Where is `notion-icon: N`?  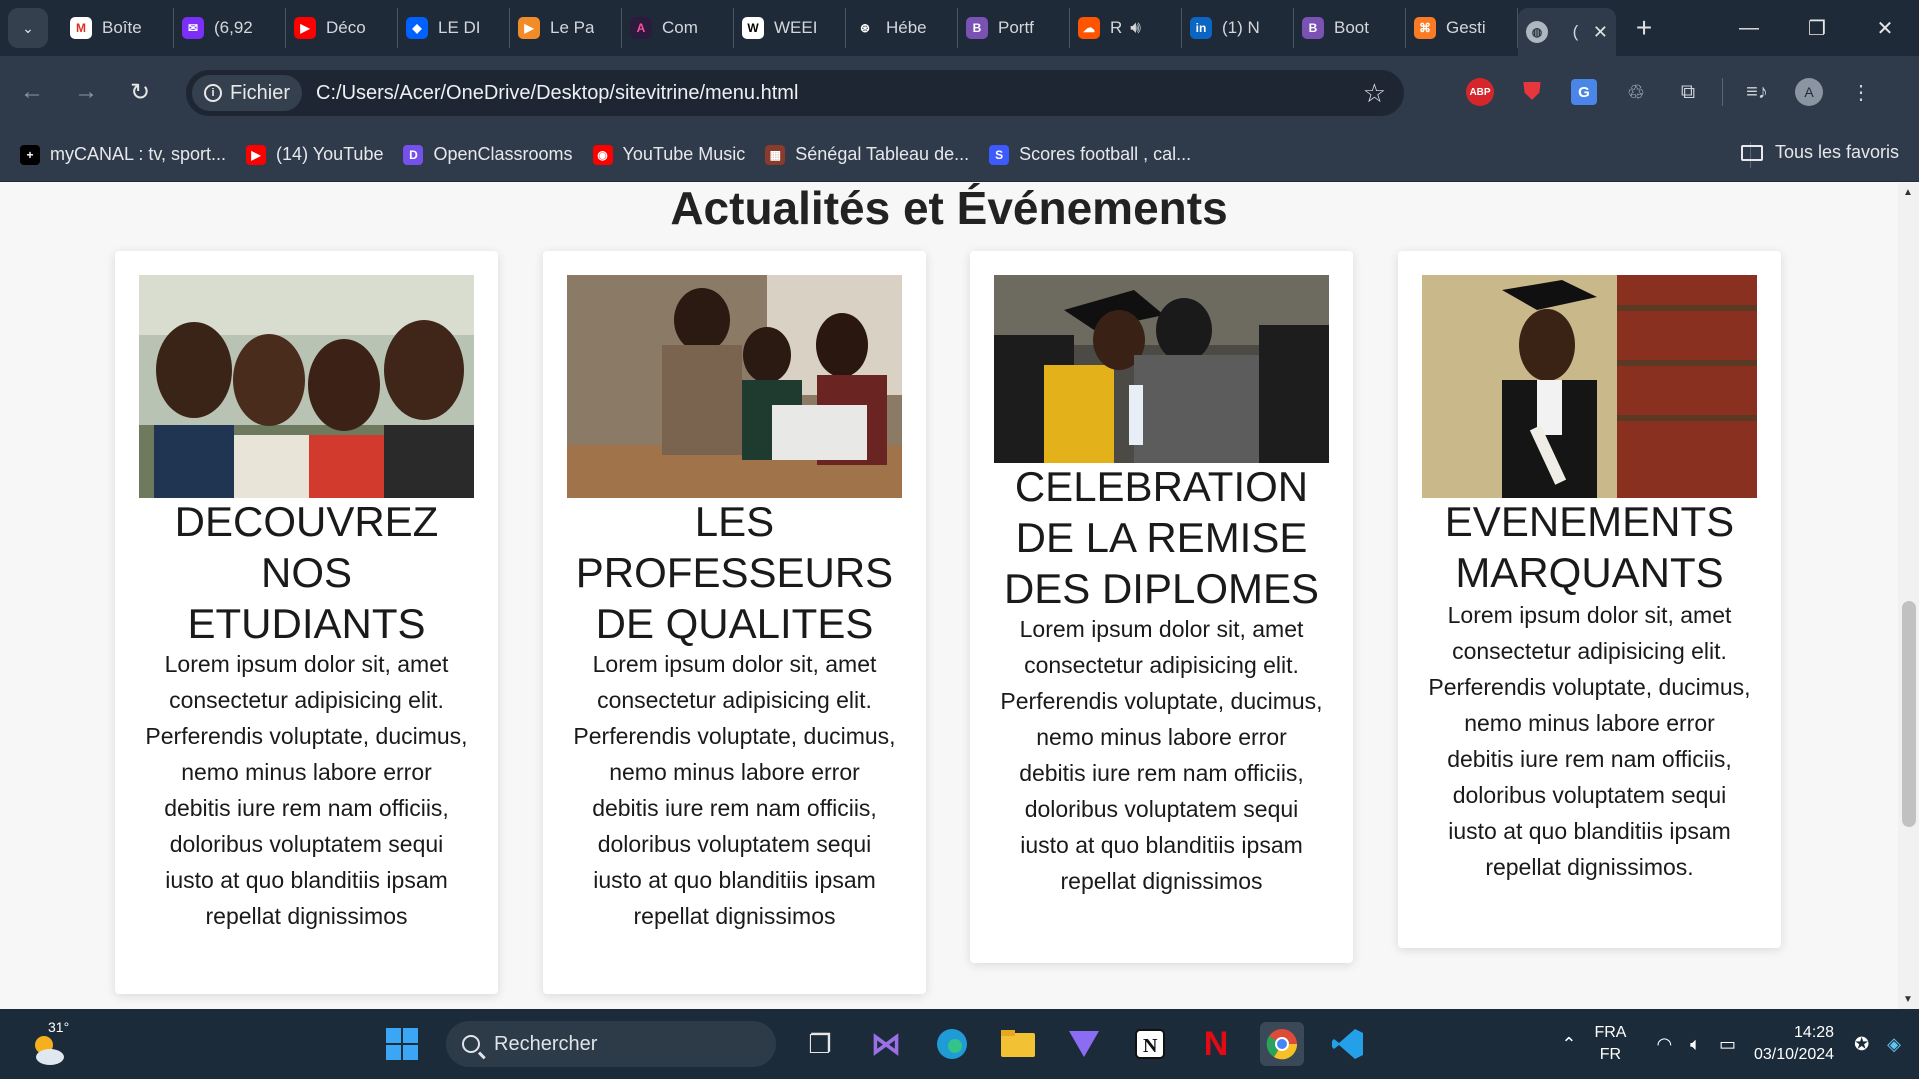 notion-icon: N is located at coordinates (1150, 1044).